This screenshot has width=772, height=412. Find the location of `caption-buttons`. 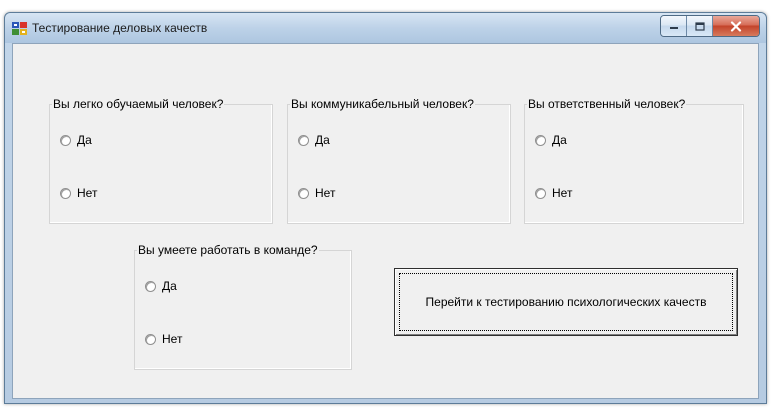

caption-buttons is located at coordinates (710, 26).